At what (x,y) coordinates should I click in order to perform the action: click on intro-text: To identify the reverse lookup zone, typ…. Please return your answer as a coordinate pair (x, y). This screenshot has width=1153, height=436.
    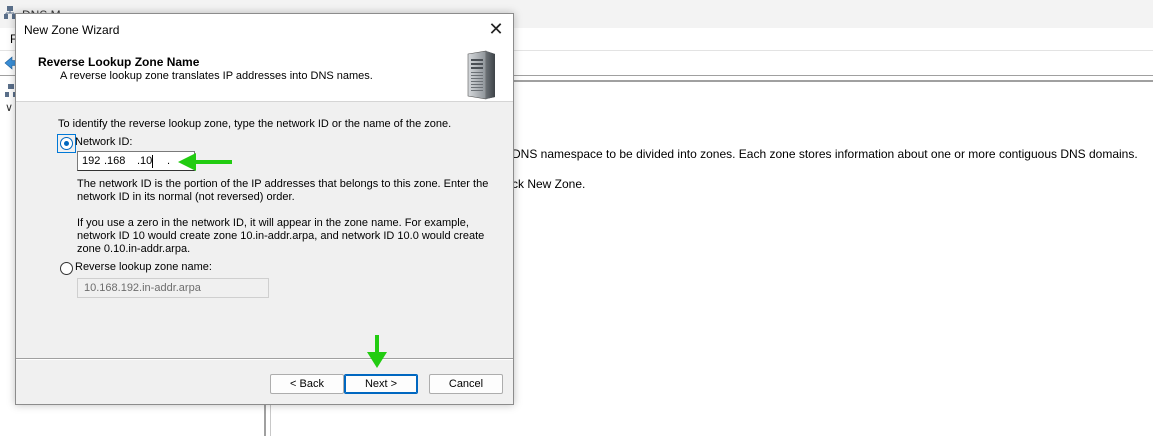
    Looking at the image, I should click on (255, 124).